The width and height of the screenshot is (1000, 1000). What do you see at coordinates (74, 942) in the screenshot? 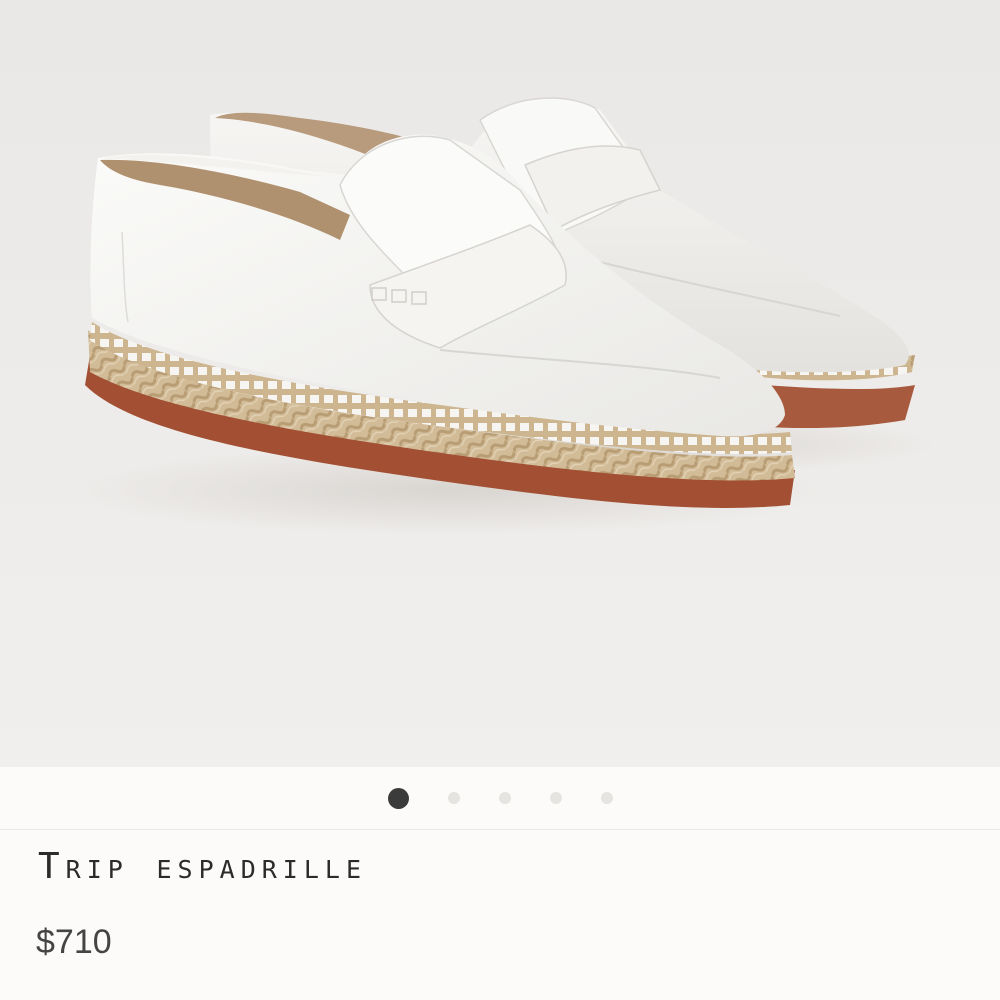
I see `product-price: $710` at bounding box center [74, 942].